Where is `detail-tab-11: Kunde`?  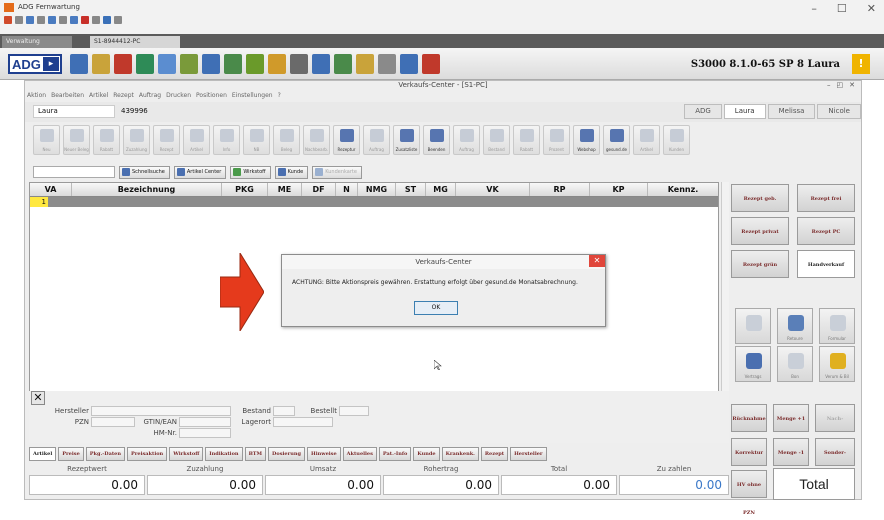
detail-tab-11: Kunde is located at coordinates (426, 454).